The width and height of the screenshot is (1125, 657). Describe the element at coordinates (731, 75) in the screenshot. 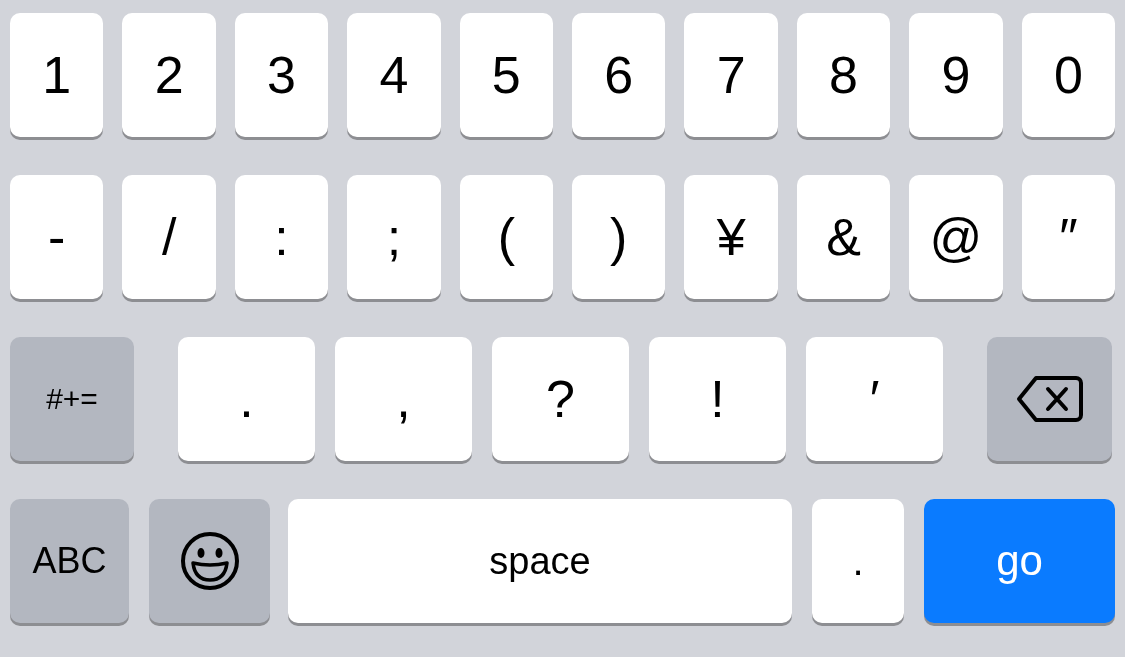

I see `character-key: 7` at that location.